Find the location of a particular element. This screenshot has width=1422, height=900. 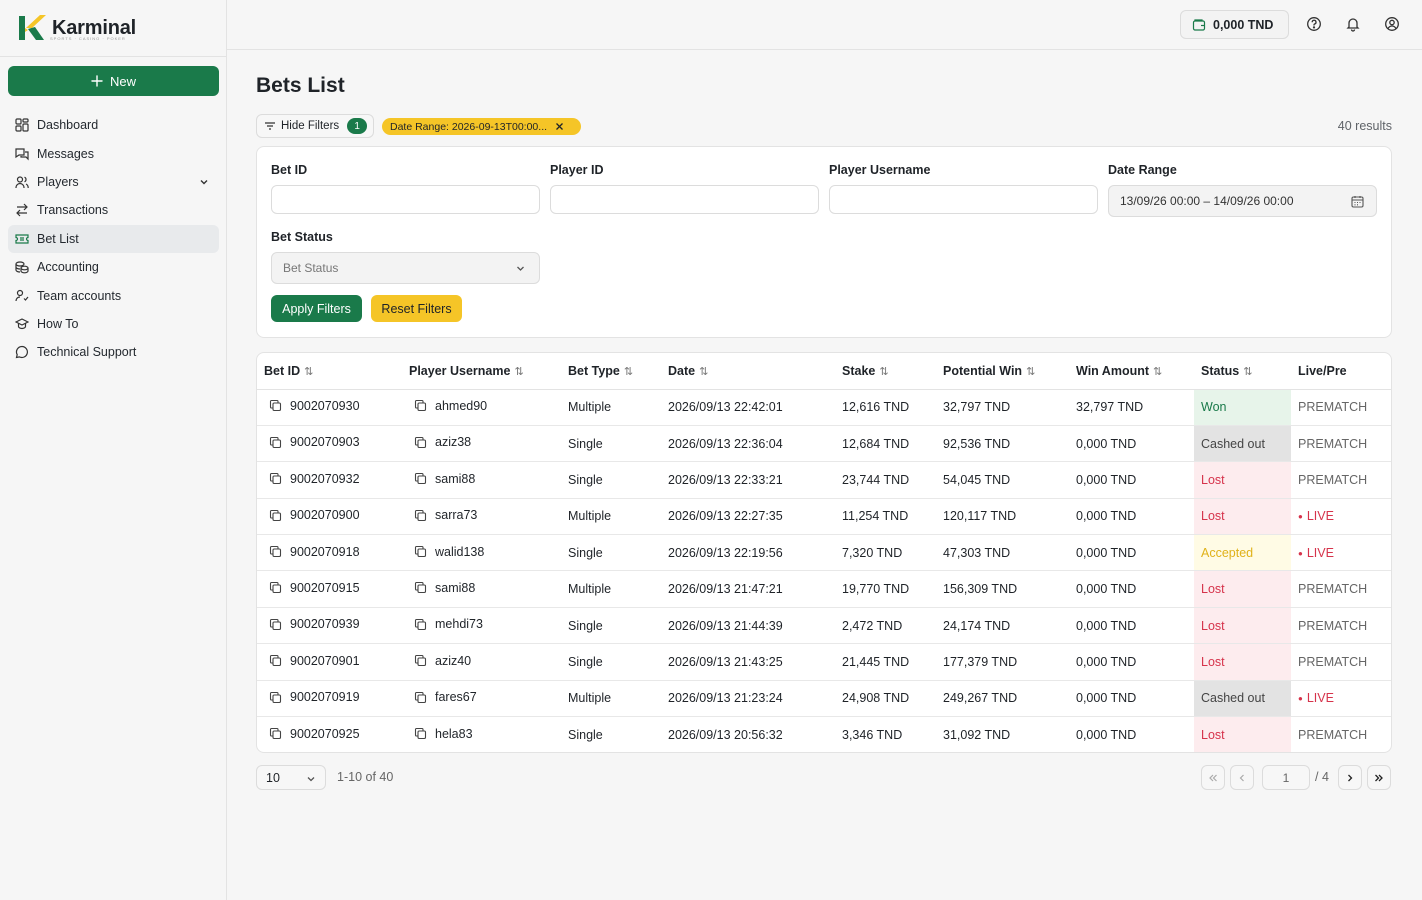

cell-status: Lost is located at coordinates (1242, 517).